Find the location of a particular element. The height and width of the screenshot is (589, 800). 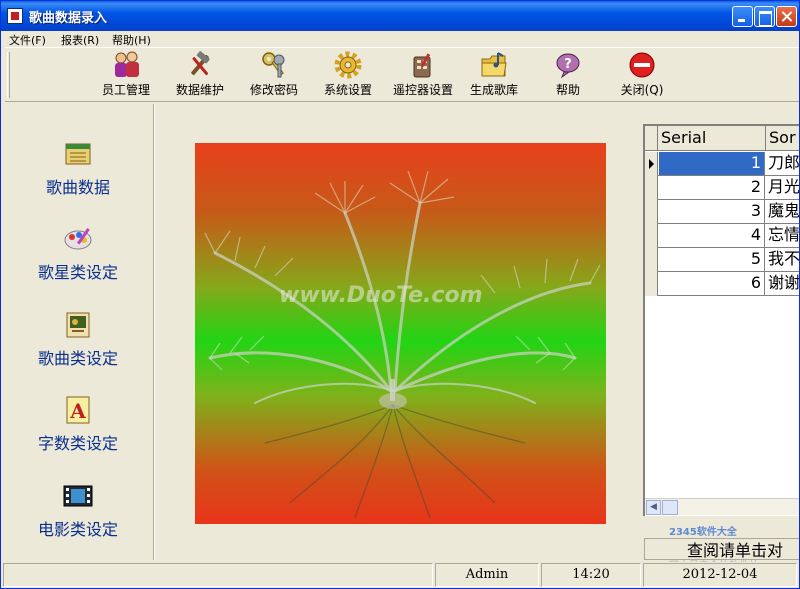

column-divider is located at coordinates (765, 138).